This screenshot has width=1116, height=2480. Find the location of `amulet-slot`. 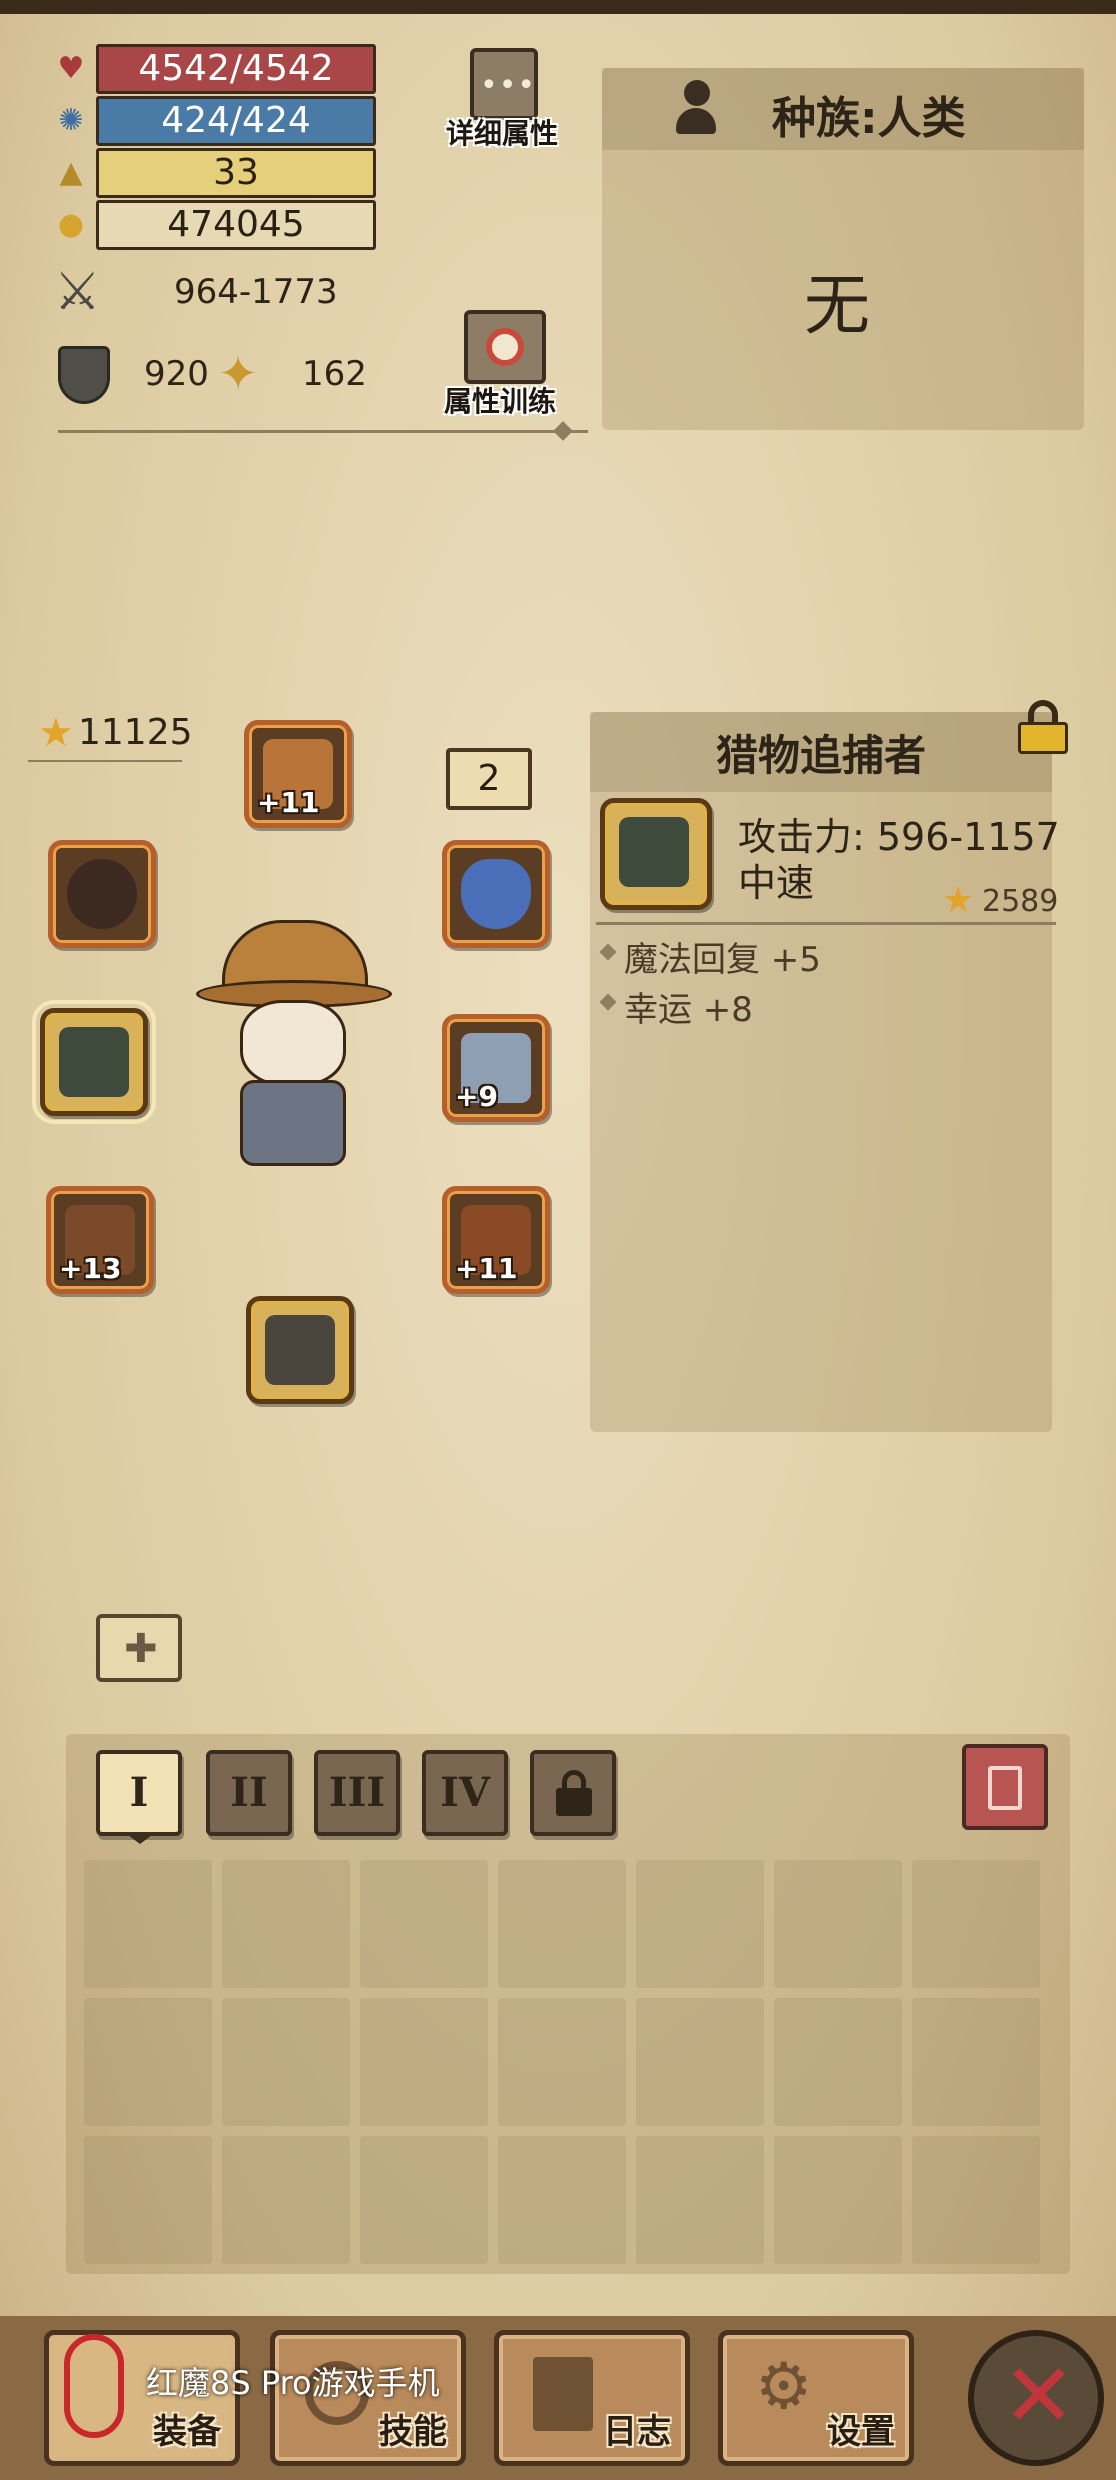

amulet-slot is located at coordinates (496, 894).